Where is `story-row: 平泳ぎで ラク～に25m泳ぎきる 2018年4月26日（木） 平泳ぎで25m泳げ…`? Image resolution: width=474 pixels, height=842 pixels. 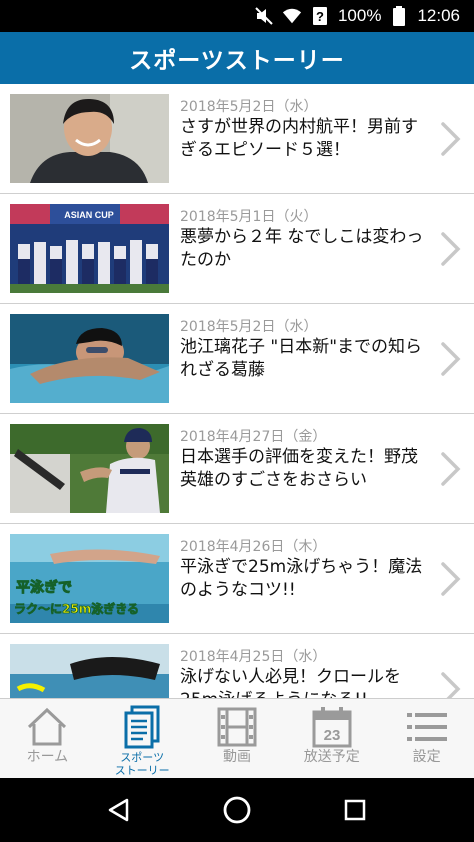
story-row: 平泳ぎで ラク～に25m泳ぎきる 2018年4月26日（木） 平泳ぎで25m泳げ… is located at coordinates (237, 579).